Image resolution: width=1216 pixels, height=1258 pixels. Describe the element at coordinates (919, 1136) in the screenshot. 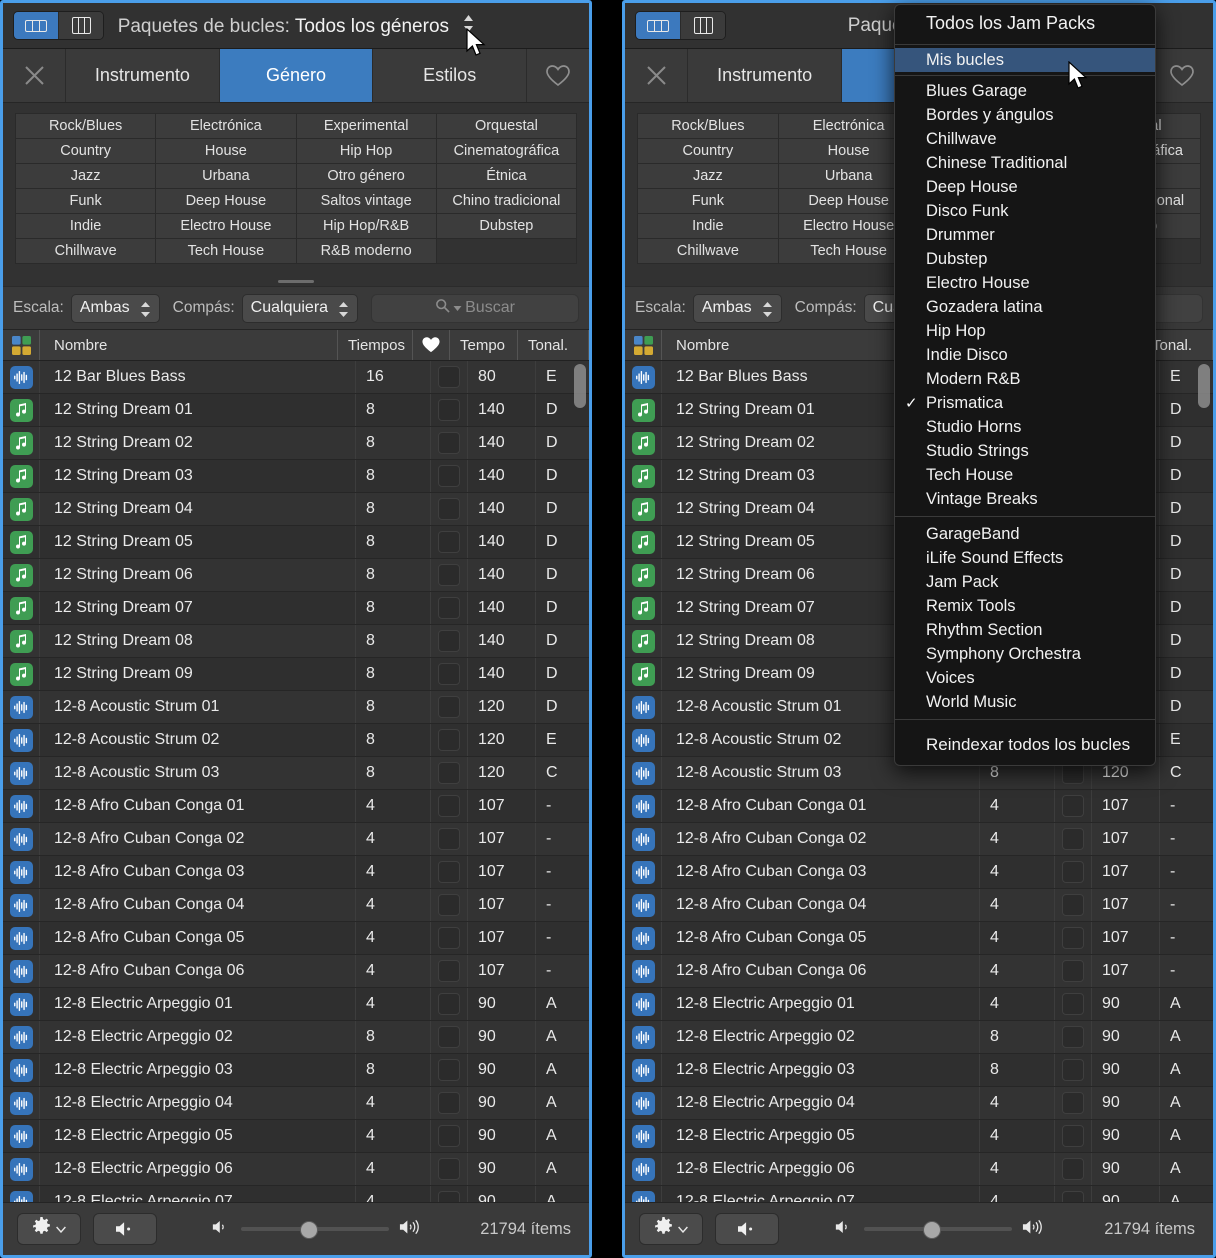

I see `table-row: 12-8 Electric Arpeggio 05 4 90 A` at that location.